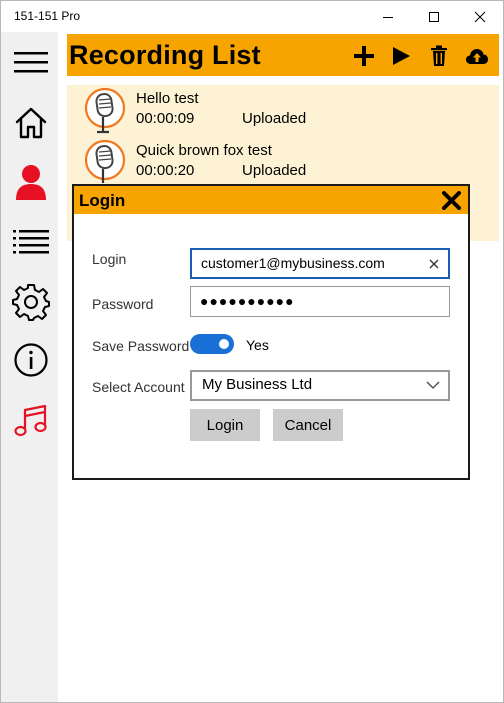 The image size is (504, 703). What do you see at coordinates (102, 200) in the screenshot?
I see `dialog-title: Login` at bounding box center [102, 200].